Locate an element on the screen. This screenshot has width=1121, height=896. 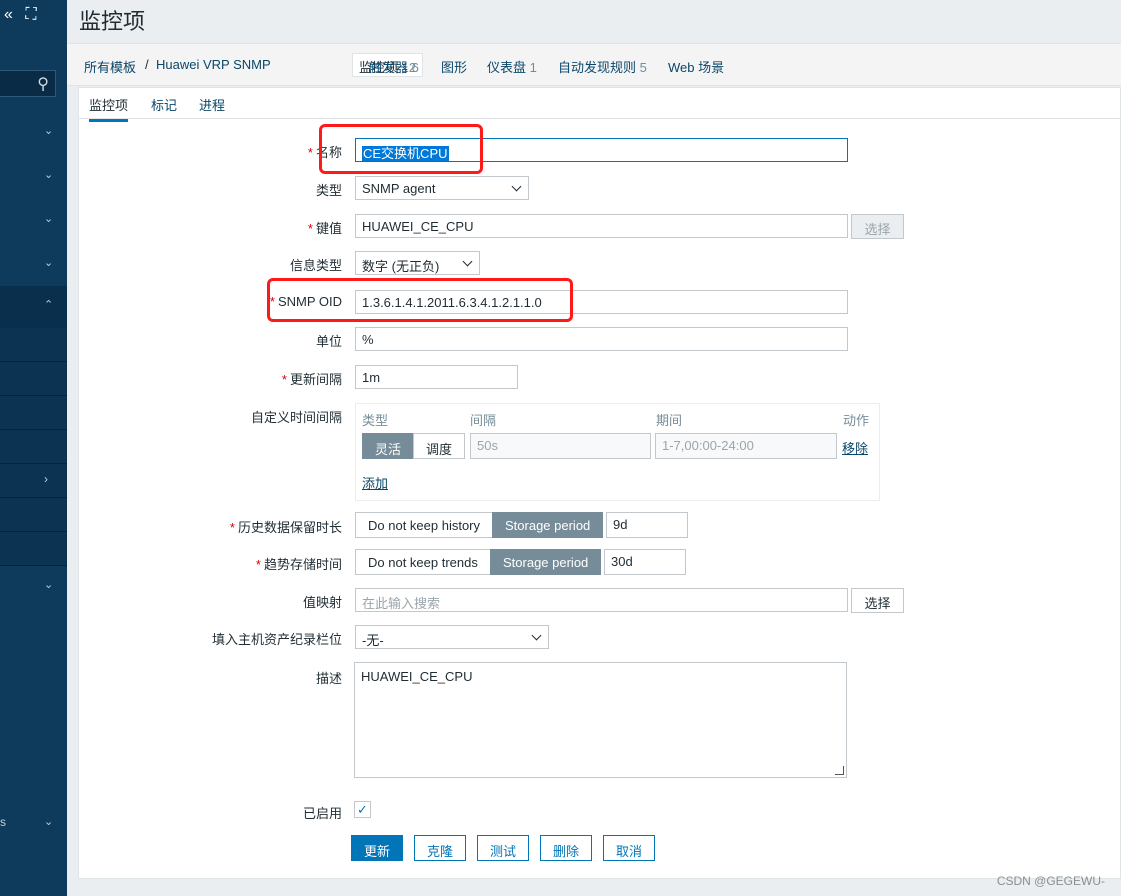
interval-label: * 更新间隔 is located at coordinates (312, 378).